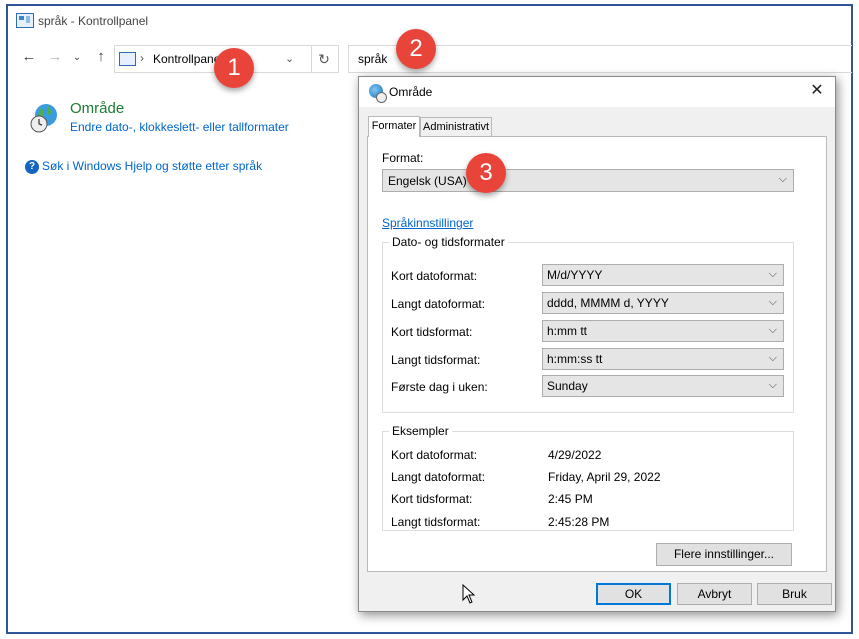  Describe the element at coordinates (373, 59) in the screenshot. I see `search-input-value: språk` at that location.